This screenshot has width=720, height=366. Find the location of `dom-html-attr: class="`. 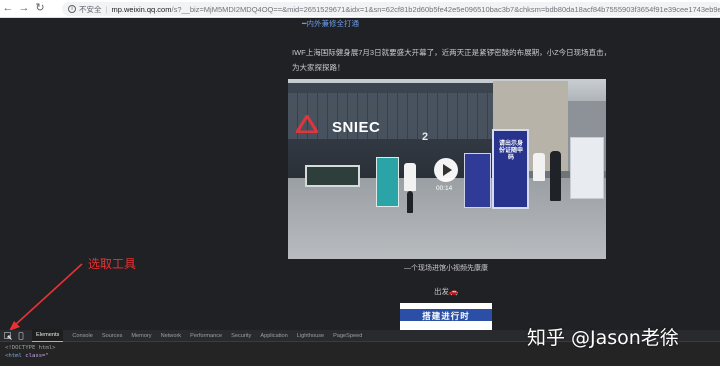

dom-html-attr: class=" is located at coordinates (37, 356).